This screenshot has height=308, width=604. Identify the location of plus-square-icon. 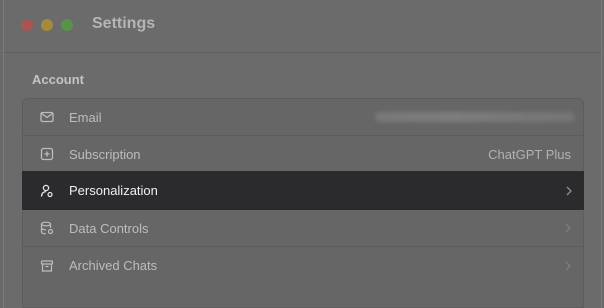
(47, 154).